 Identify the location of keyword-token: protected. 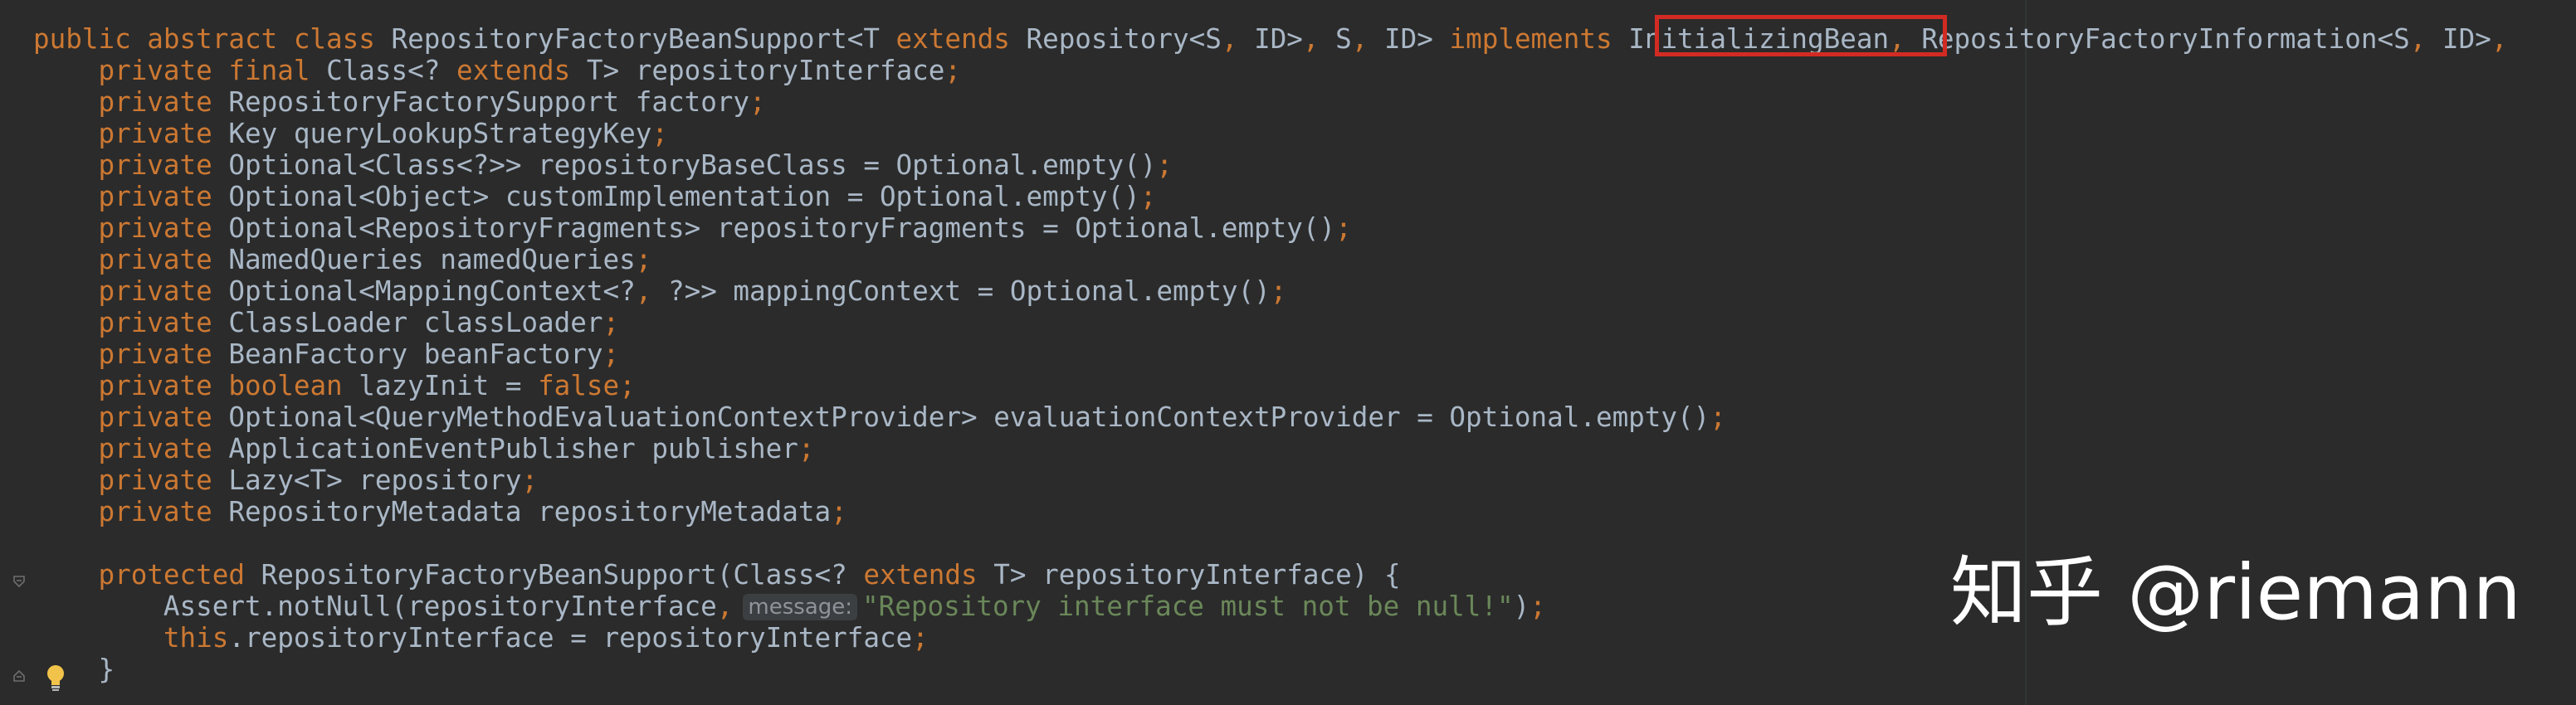
(180, 575).